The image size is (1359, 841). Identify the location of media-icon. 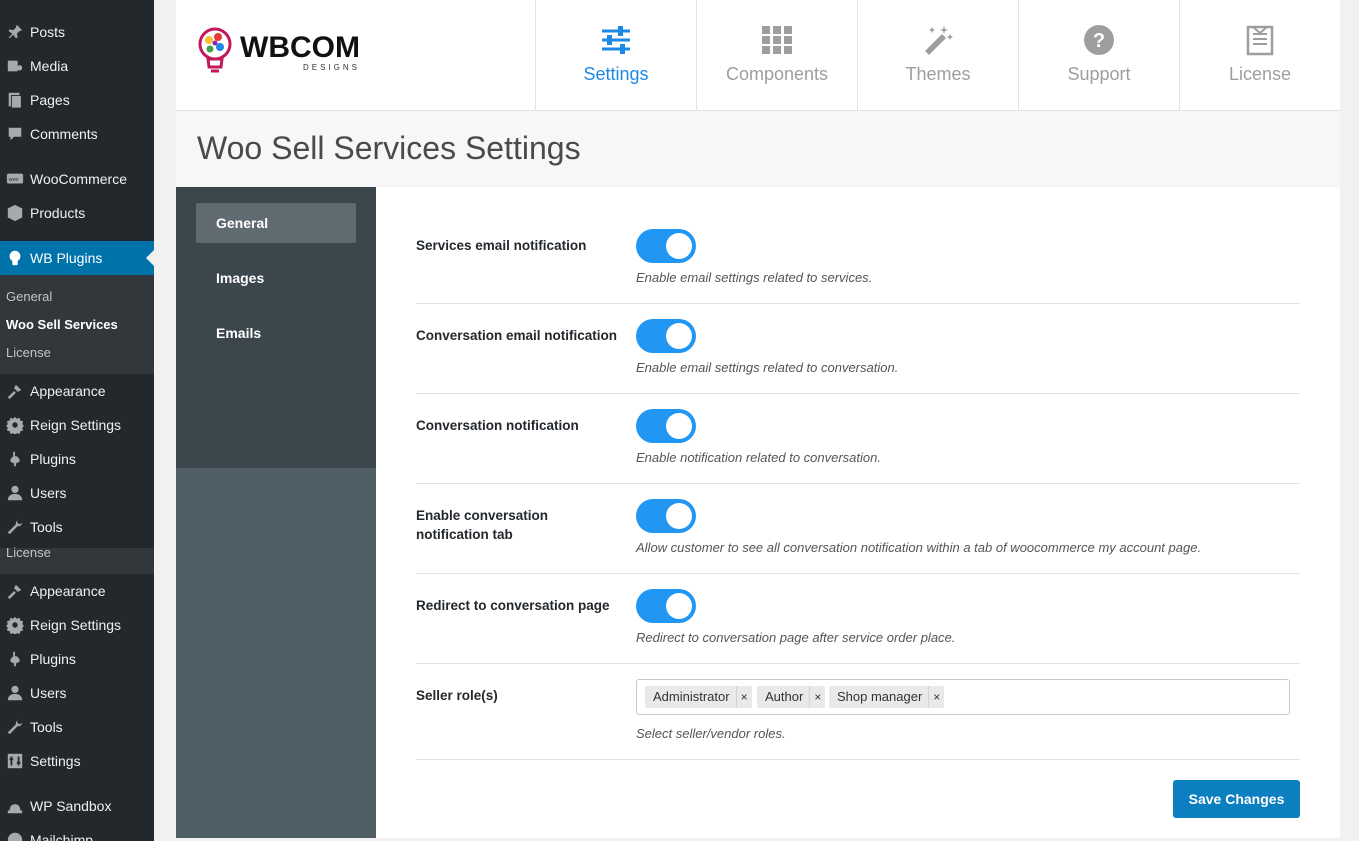
(15, 66).